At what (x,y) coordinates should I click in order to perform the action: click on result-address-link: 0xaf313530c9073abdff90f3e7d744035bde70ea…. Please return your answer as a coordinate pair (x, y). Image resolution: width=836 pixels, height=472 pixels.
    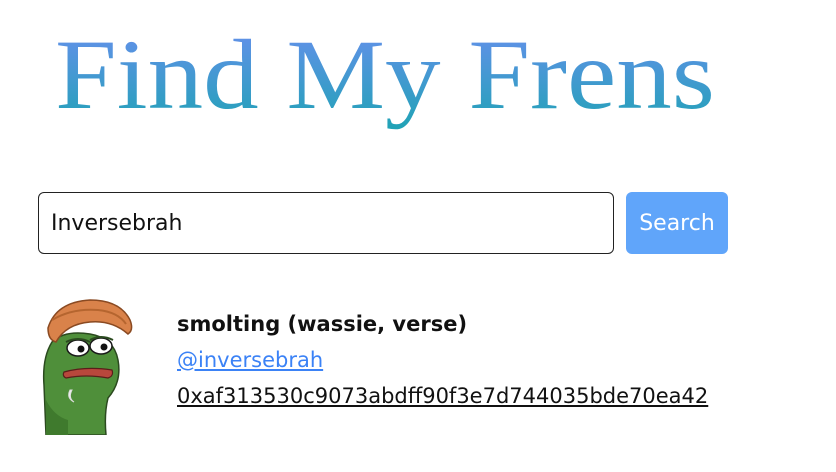
    Looking at the image, I should click on (442, 396).